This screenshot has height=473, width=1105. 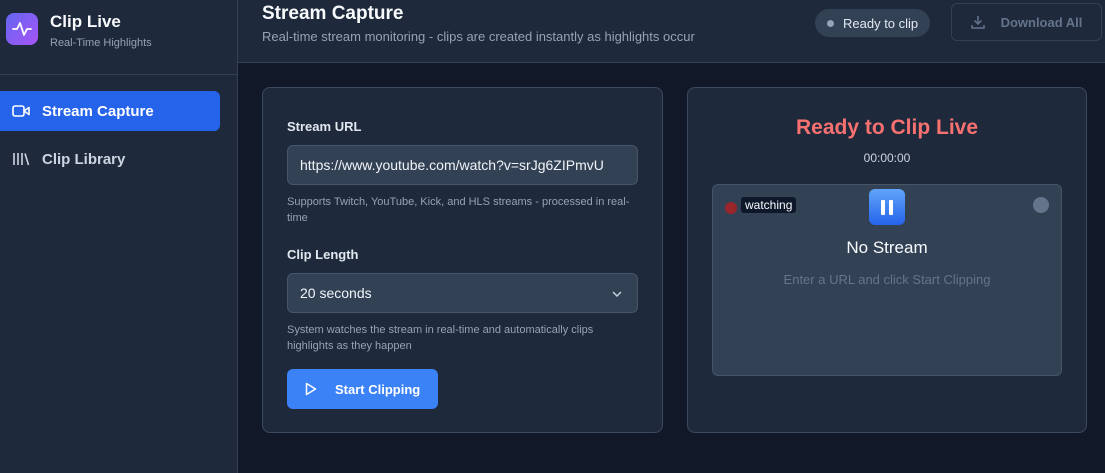 I want to click on watching-badge: watching, so click(x=769, y=205).